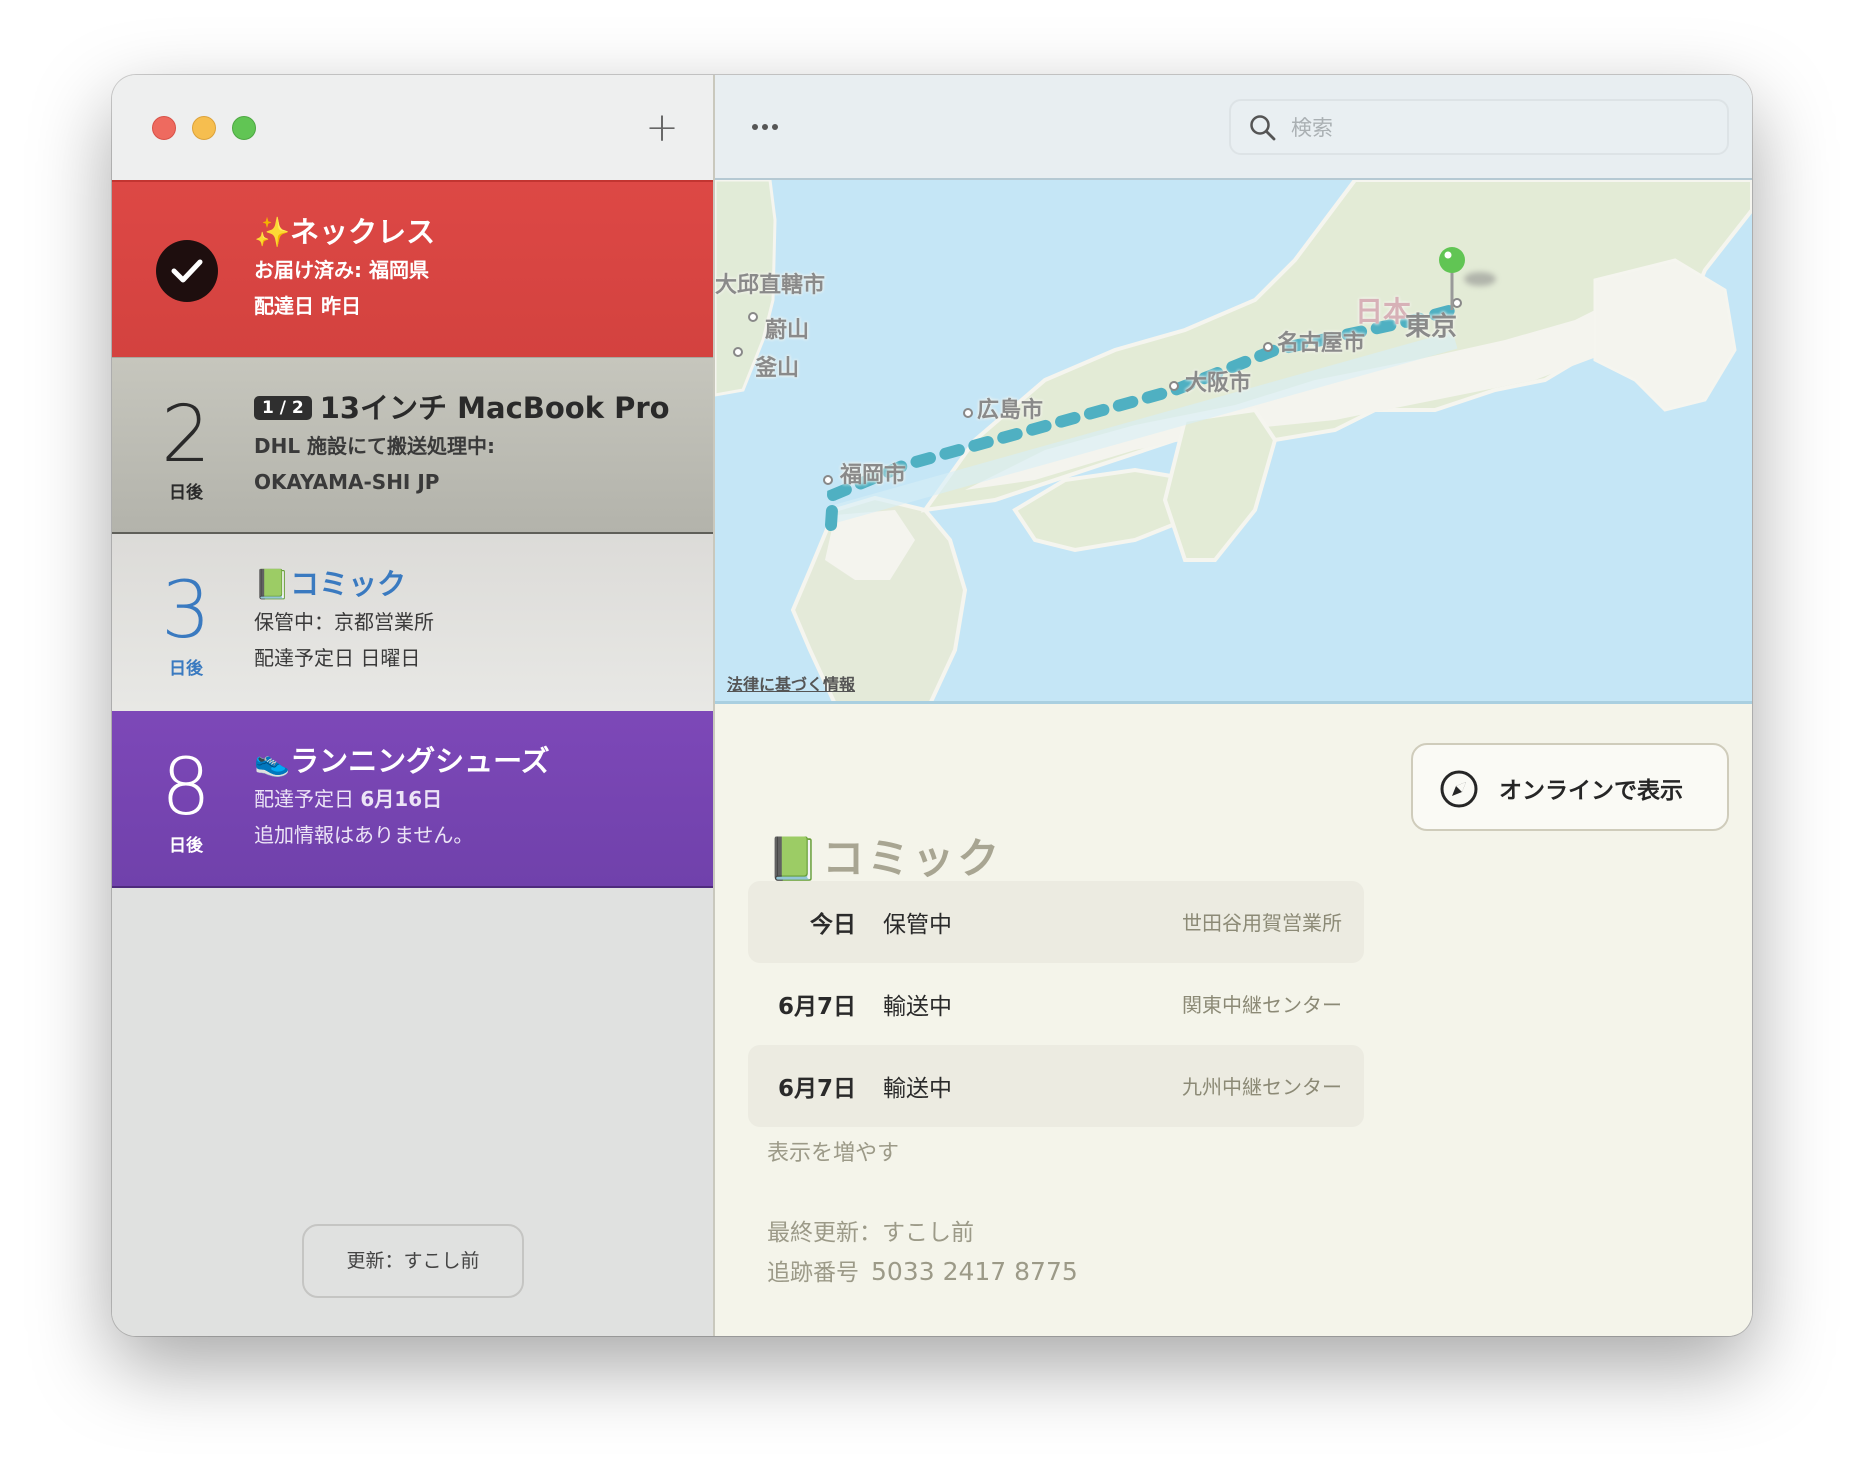 The height and width of the screenshot is (1484, 1864). I want to click on search-icon, so click(1263, 128).